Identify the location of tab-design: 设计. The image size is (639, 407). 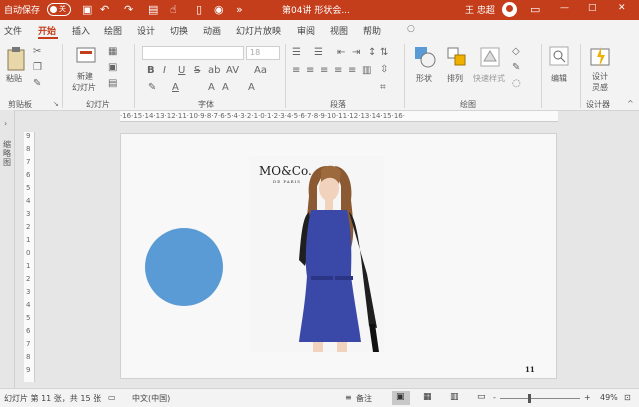
(146, 30).